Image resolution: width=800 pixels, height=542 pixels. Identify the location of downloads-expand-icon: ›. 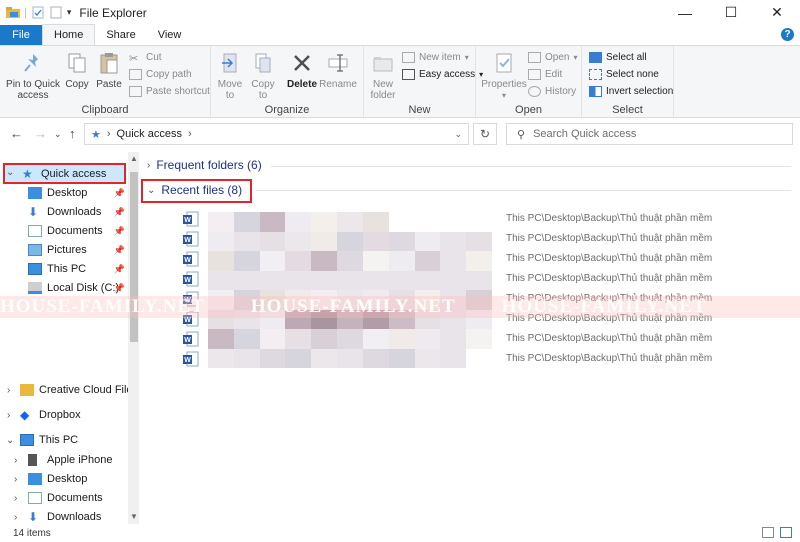
(15, 517).